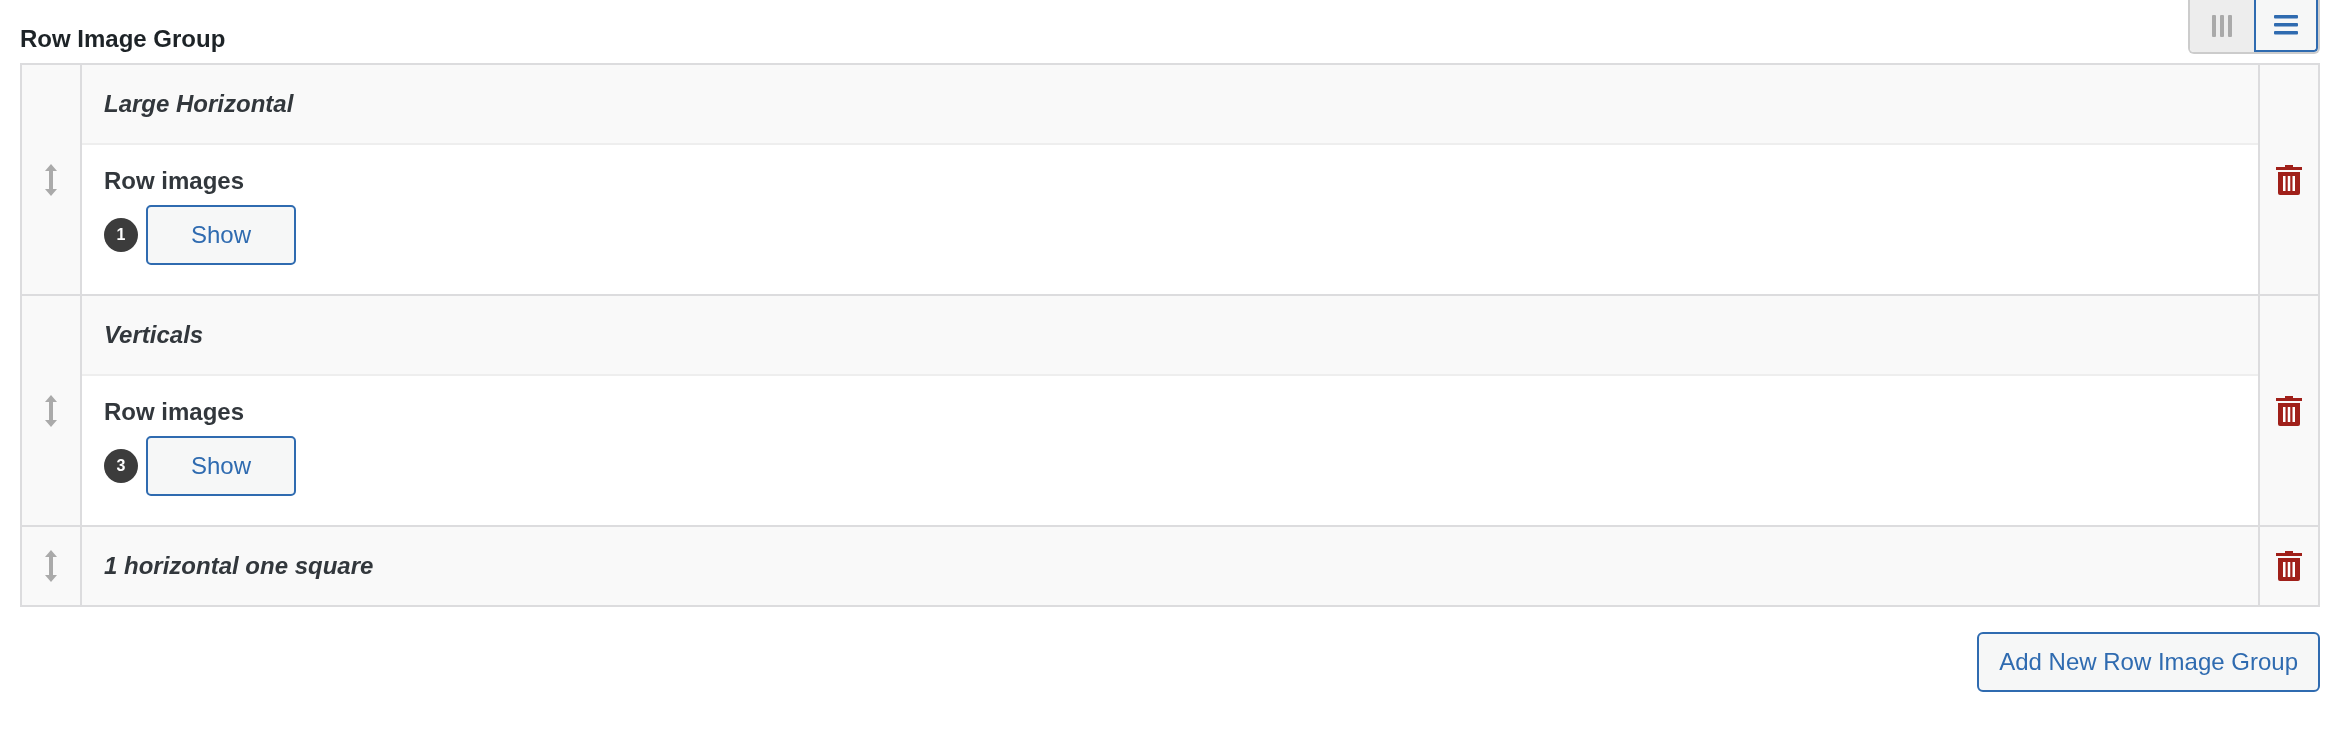 Image resolution: width=2340 pixels, height=732 pixels. I want to click on menu-icon, so click(2286, 25).